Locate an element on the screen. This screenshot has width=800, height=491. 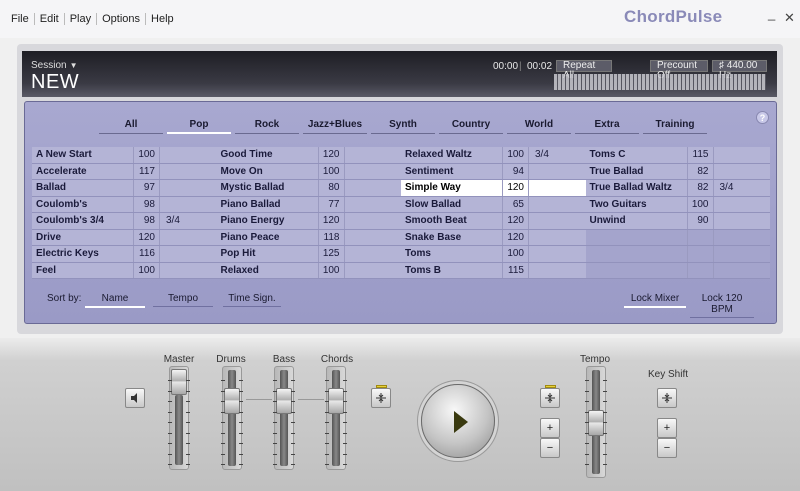
chords-label: Chords is located at coordinates (337, 359).